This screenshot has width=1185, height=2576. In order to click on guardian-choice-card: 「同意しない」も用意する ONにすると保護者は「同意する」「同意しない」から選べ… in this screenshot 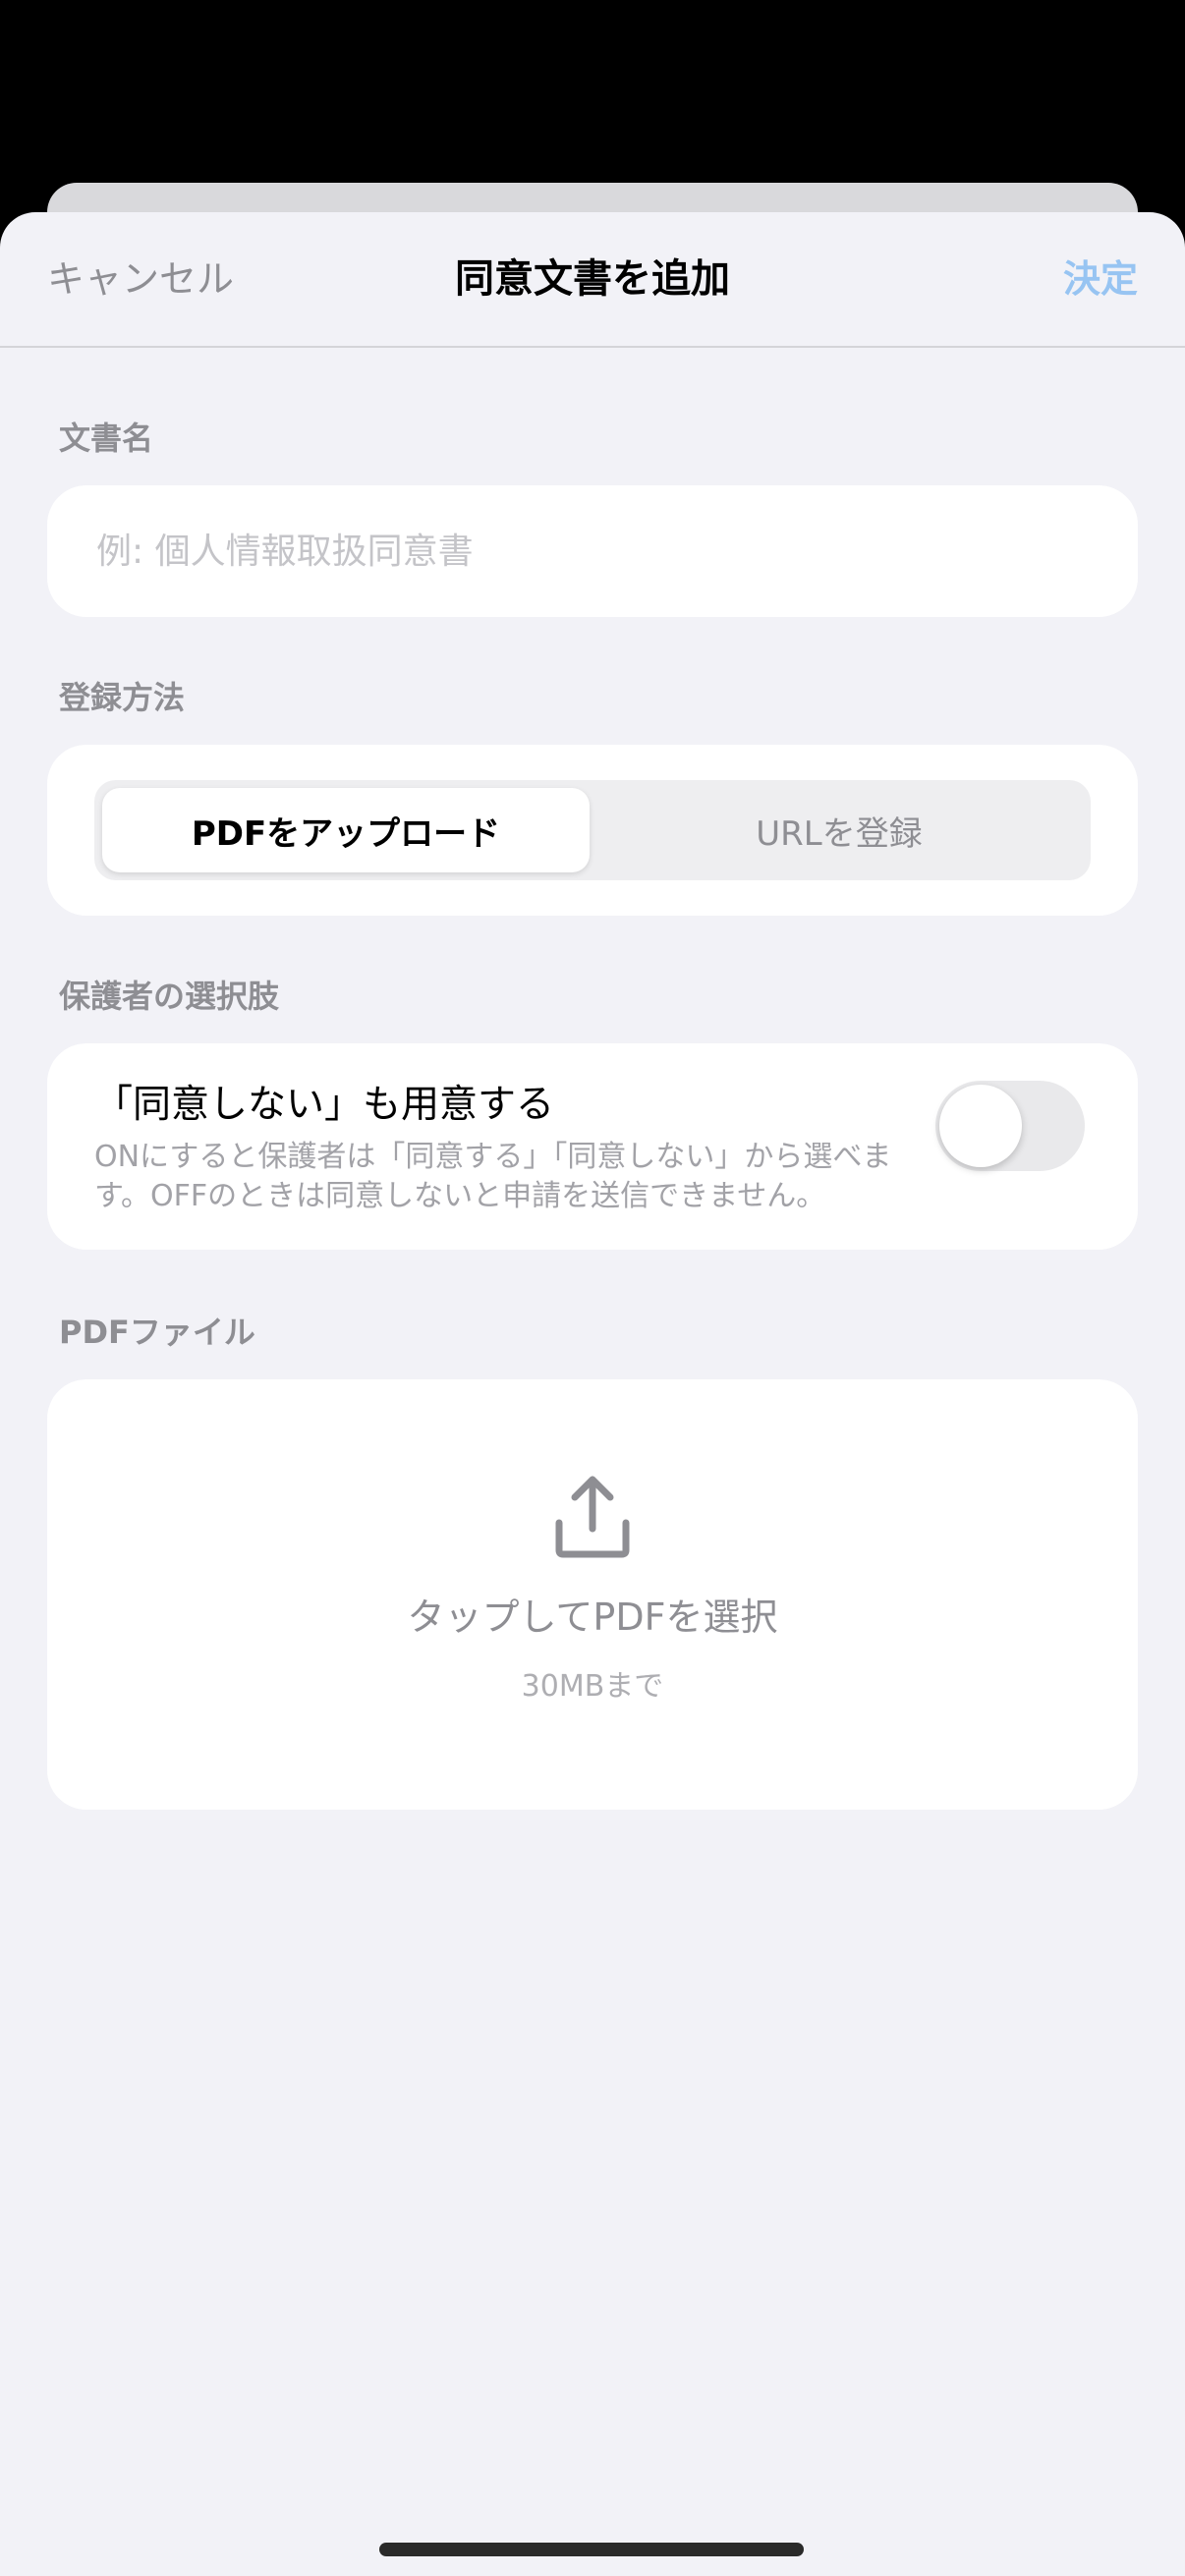, I will do `click(592, 1146)`.